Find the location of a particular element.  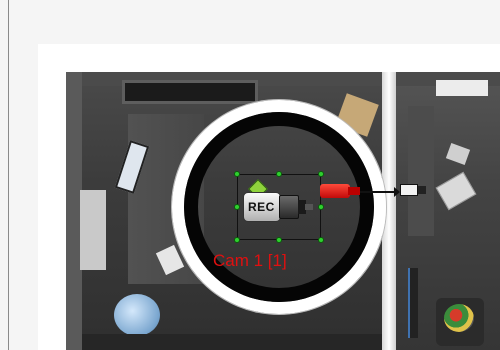

link-arrow-icon is located at coordinates (380, 192).